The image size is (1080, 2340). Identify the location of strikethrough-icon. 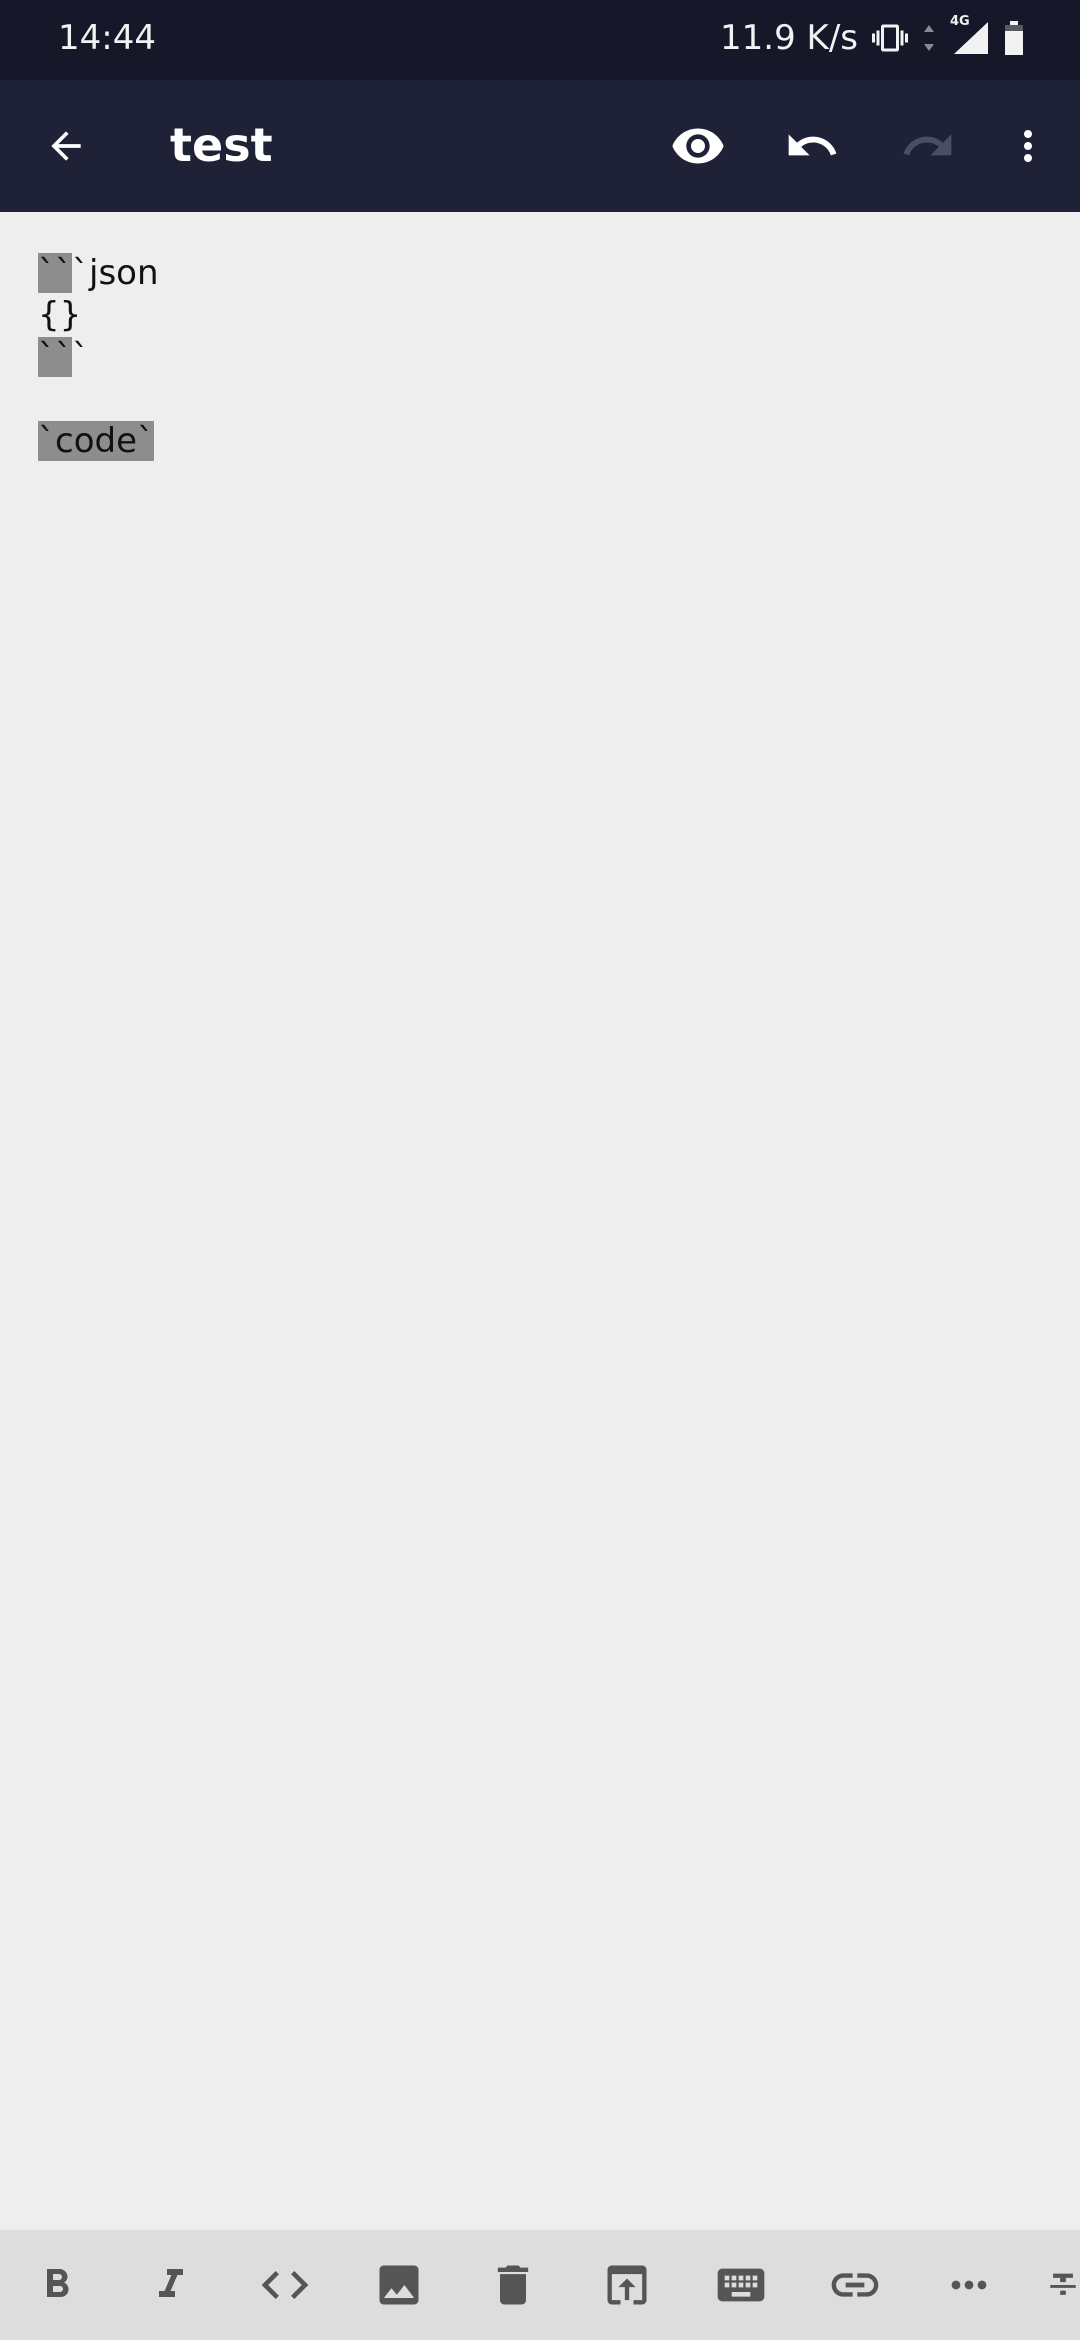
(1063, 2284).